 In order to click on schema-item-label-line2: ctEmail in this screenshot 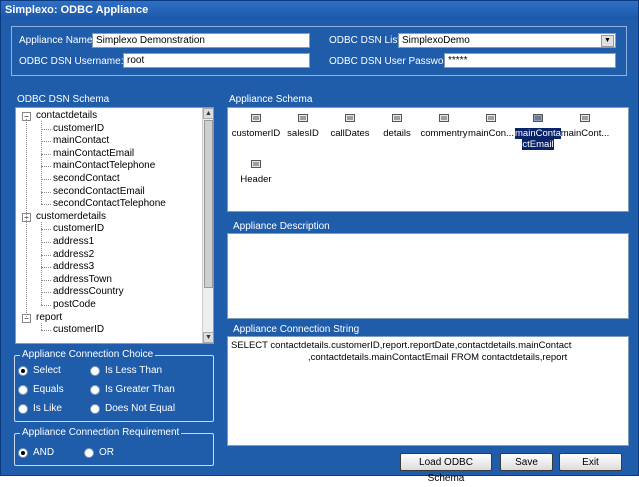, I will do `click(538, 144)`.